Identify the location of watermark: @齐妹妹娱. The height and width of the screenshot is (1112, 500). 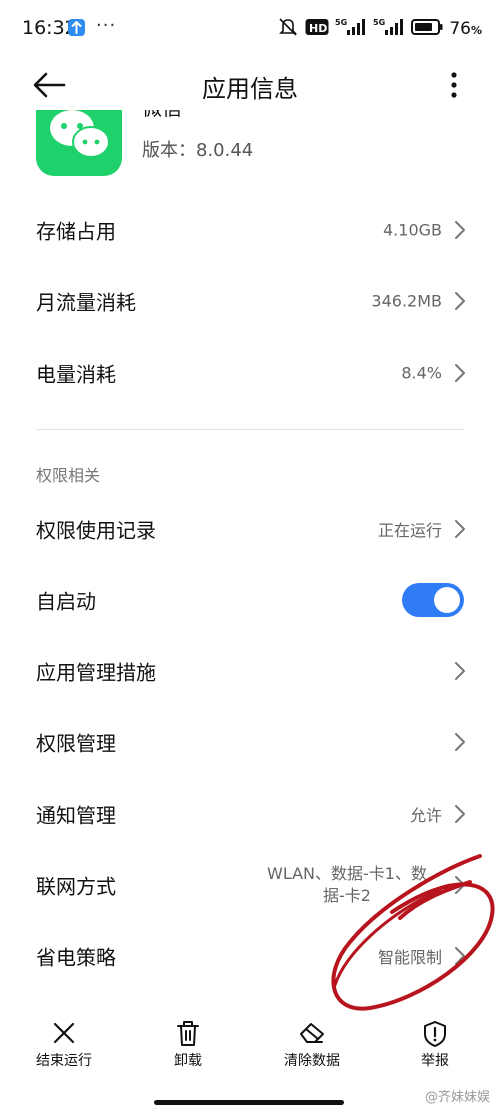
(457, 1097).